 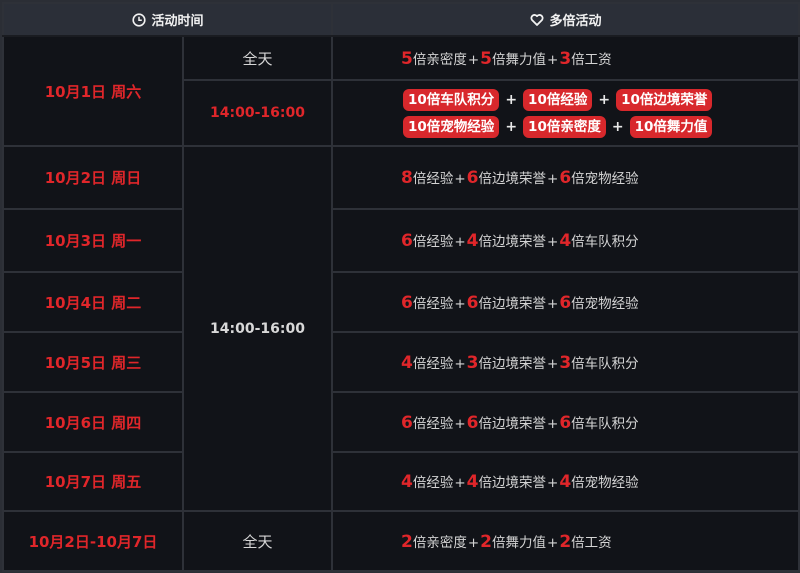 I want to click on table-row: 10月7日 周五 4倍经验+4倍边境荣誉+4倍宠物经验, so click(x=401, y=481).